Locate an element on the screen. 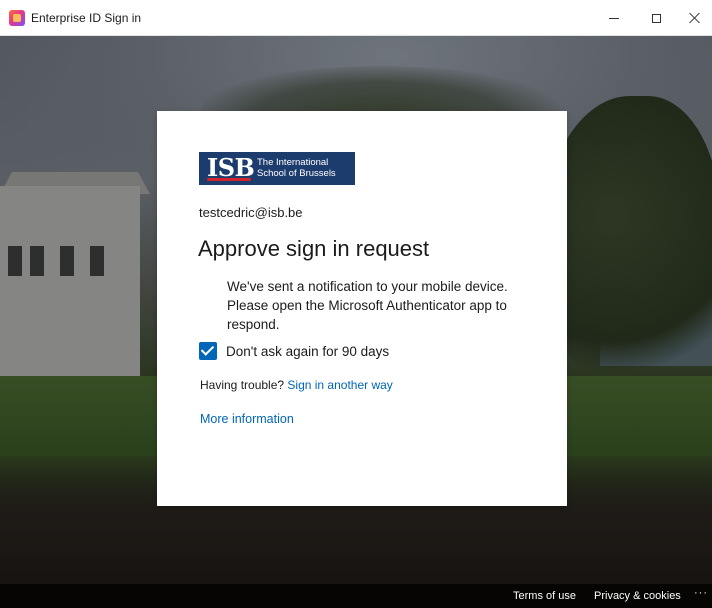 This screenshot has height=608, width=712. remember-checkbox is located at coordinates (208, 351).